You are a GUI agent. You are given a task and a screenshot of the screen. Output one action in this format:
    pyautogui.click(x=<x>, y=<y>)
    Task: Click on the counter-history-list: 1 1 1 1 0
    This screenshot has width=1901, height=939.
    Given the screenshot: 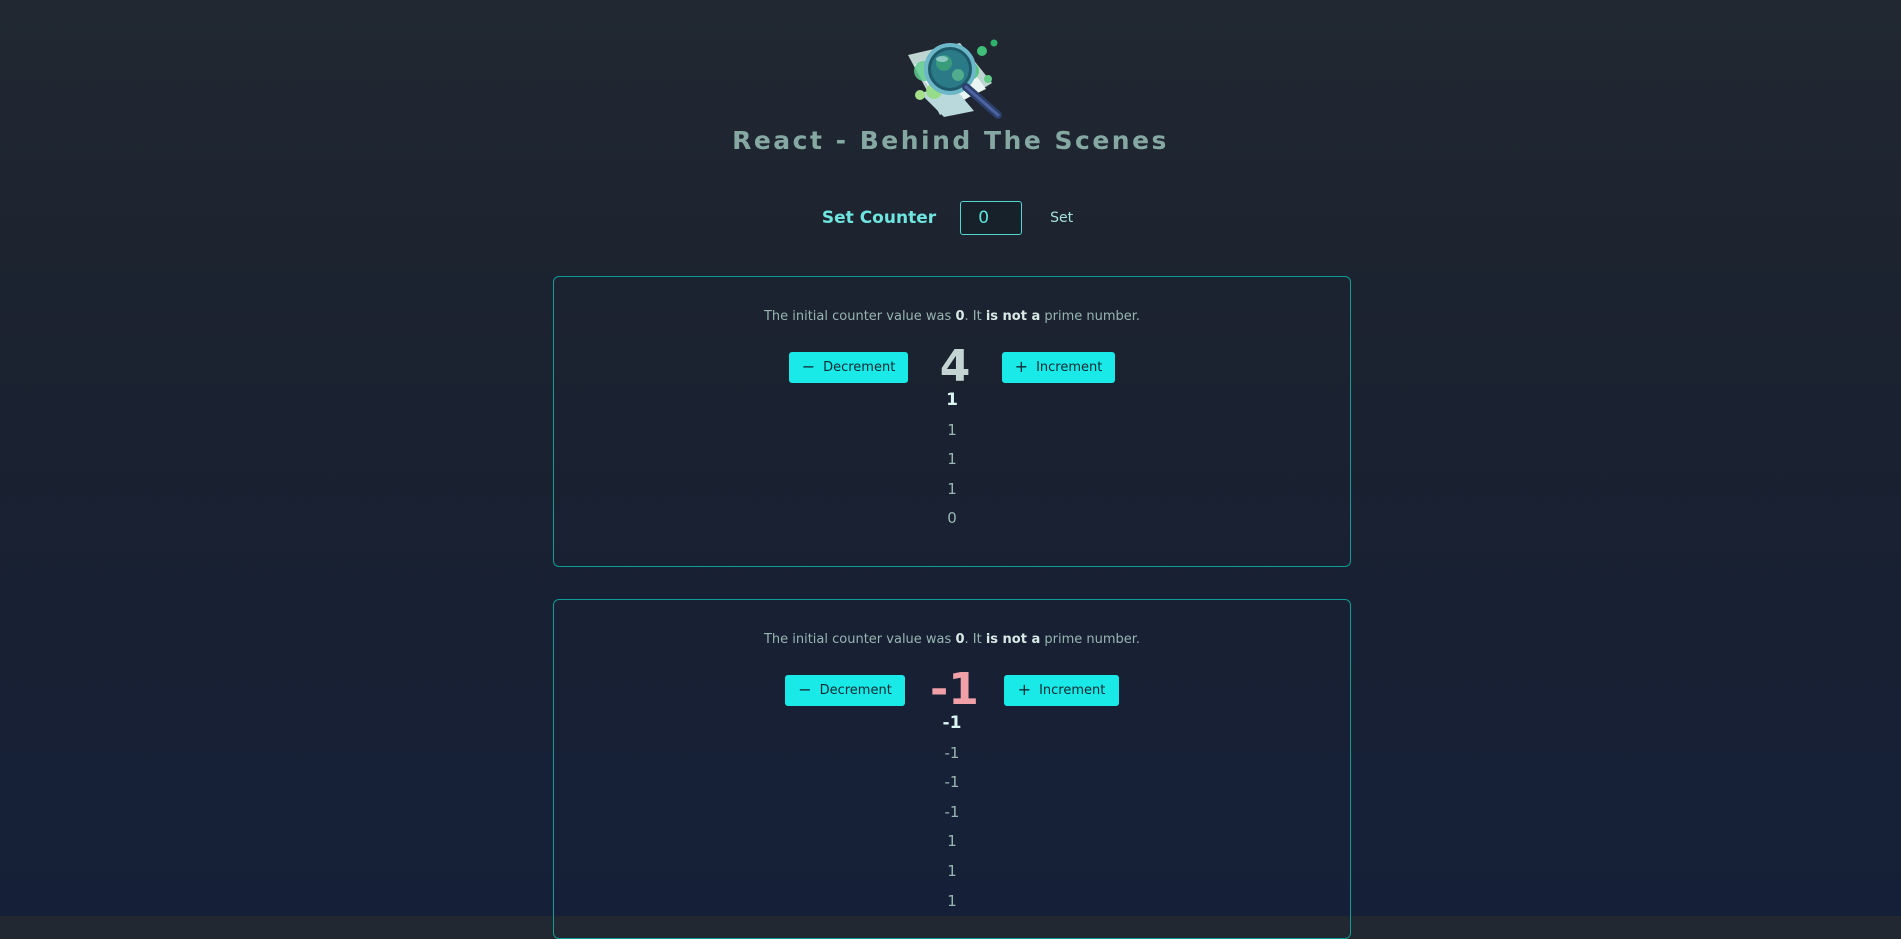 What is the action you would take?
    pyautogui.click(x=952, y=460)
    